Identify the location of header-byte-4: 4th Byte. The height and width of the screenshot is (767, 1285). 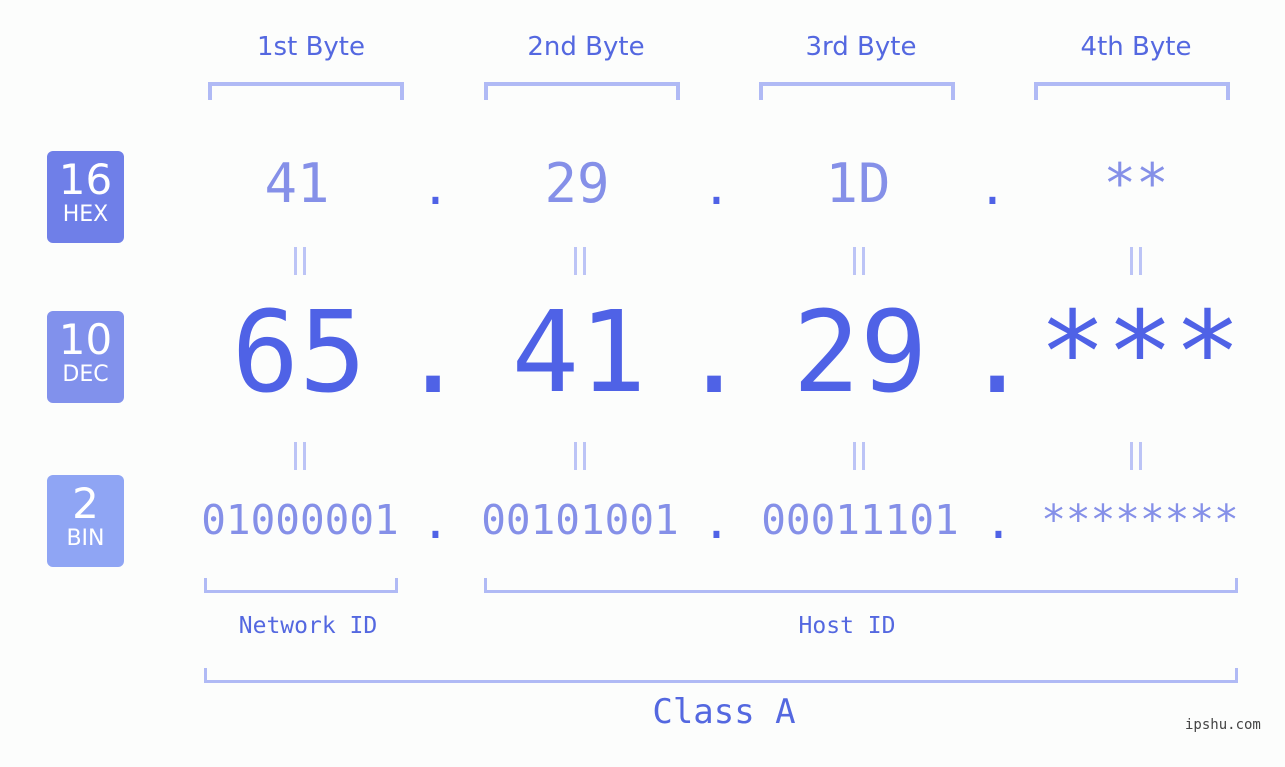
(1136, 47).